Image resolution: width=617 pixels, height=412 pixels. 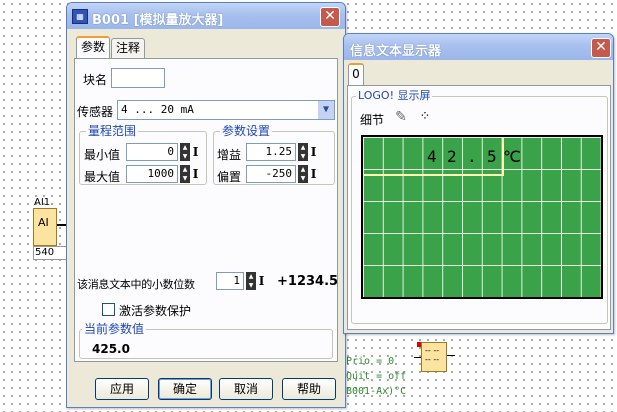 What do you see at coordinates (43, 222) in the screenshot?
I see `ai-block-text: AI` at bounding box center [43, 222].